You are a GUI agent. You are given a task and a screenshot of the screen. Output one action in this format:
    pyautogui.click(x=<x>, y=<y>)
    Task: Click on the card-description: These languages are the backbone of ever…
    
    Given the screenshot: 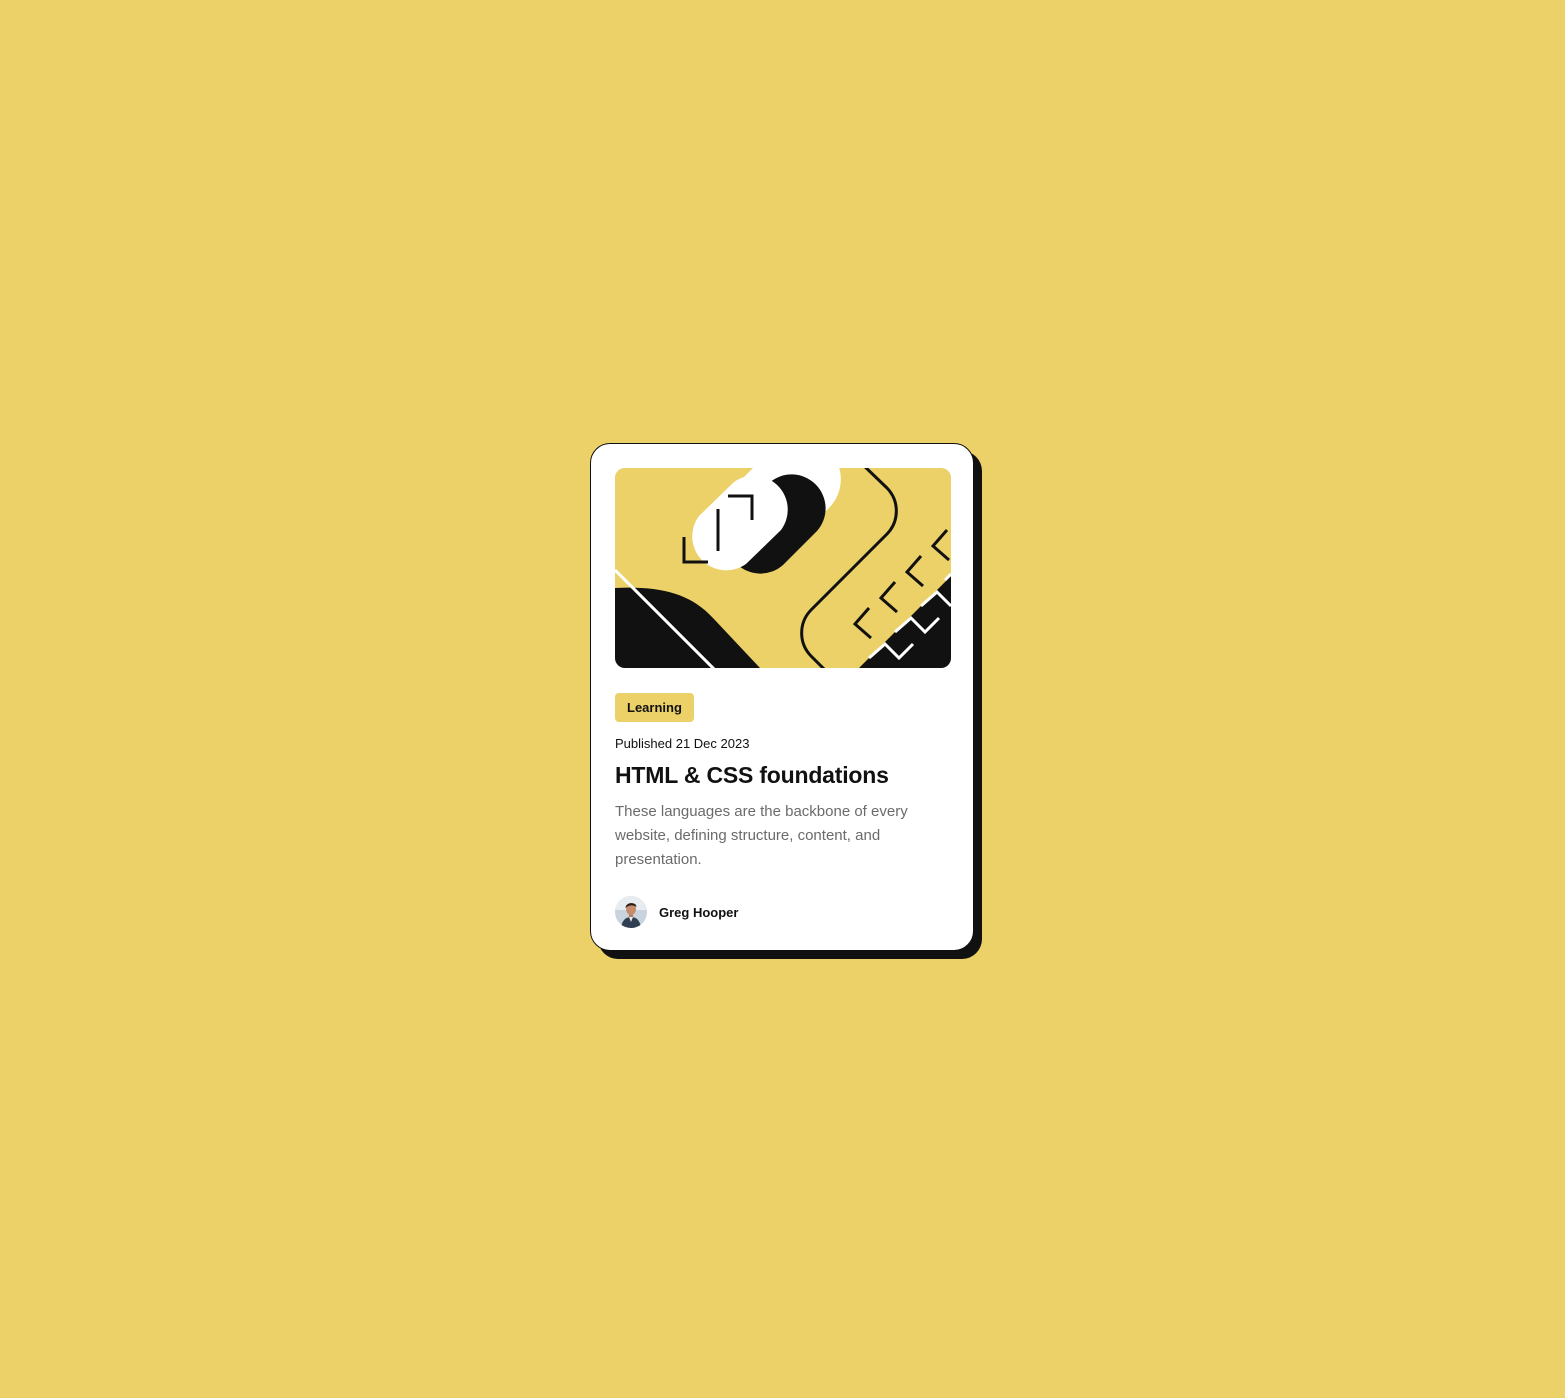 What is the action you would take?
    pyautogui.click(x=761, y=835)
    